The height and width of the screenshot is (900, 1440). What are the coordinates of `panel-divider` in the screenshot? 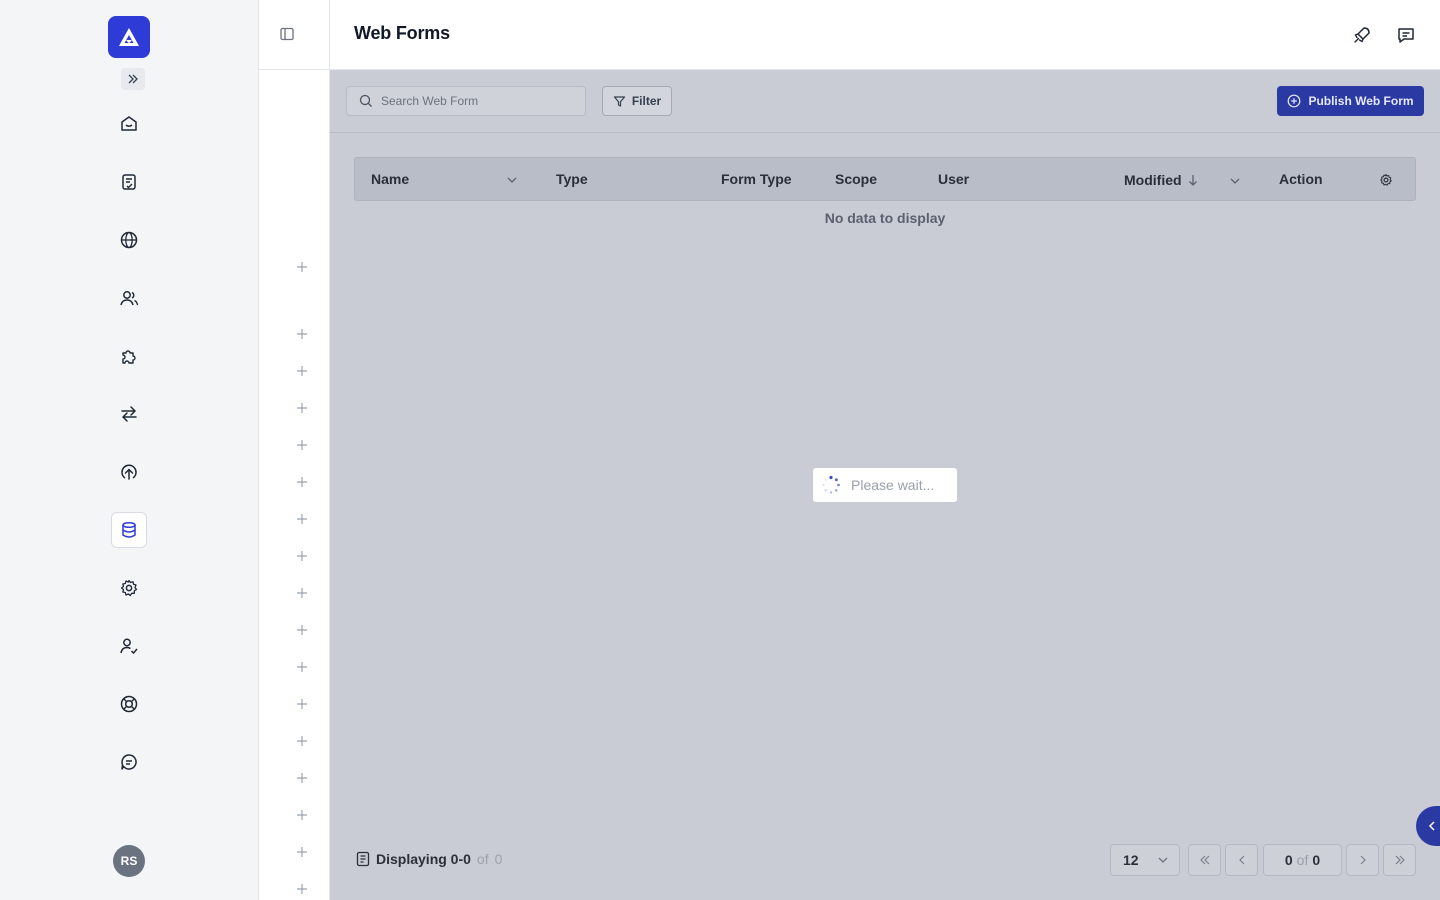 It's located at (294, 69).